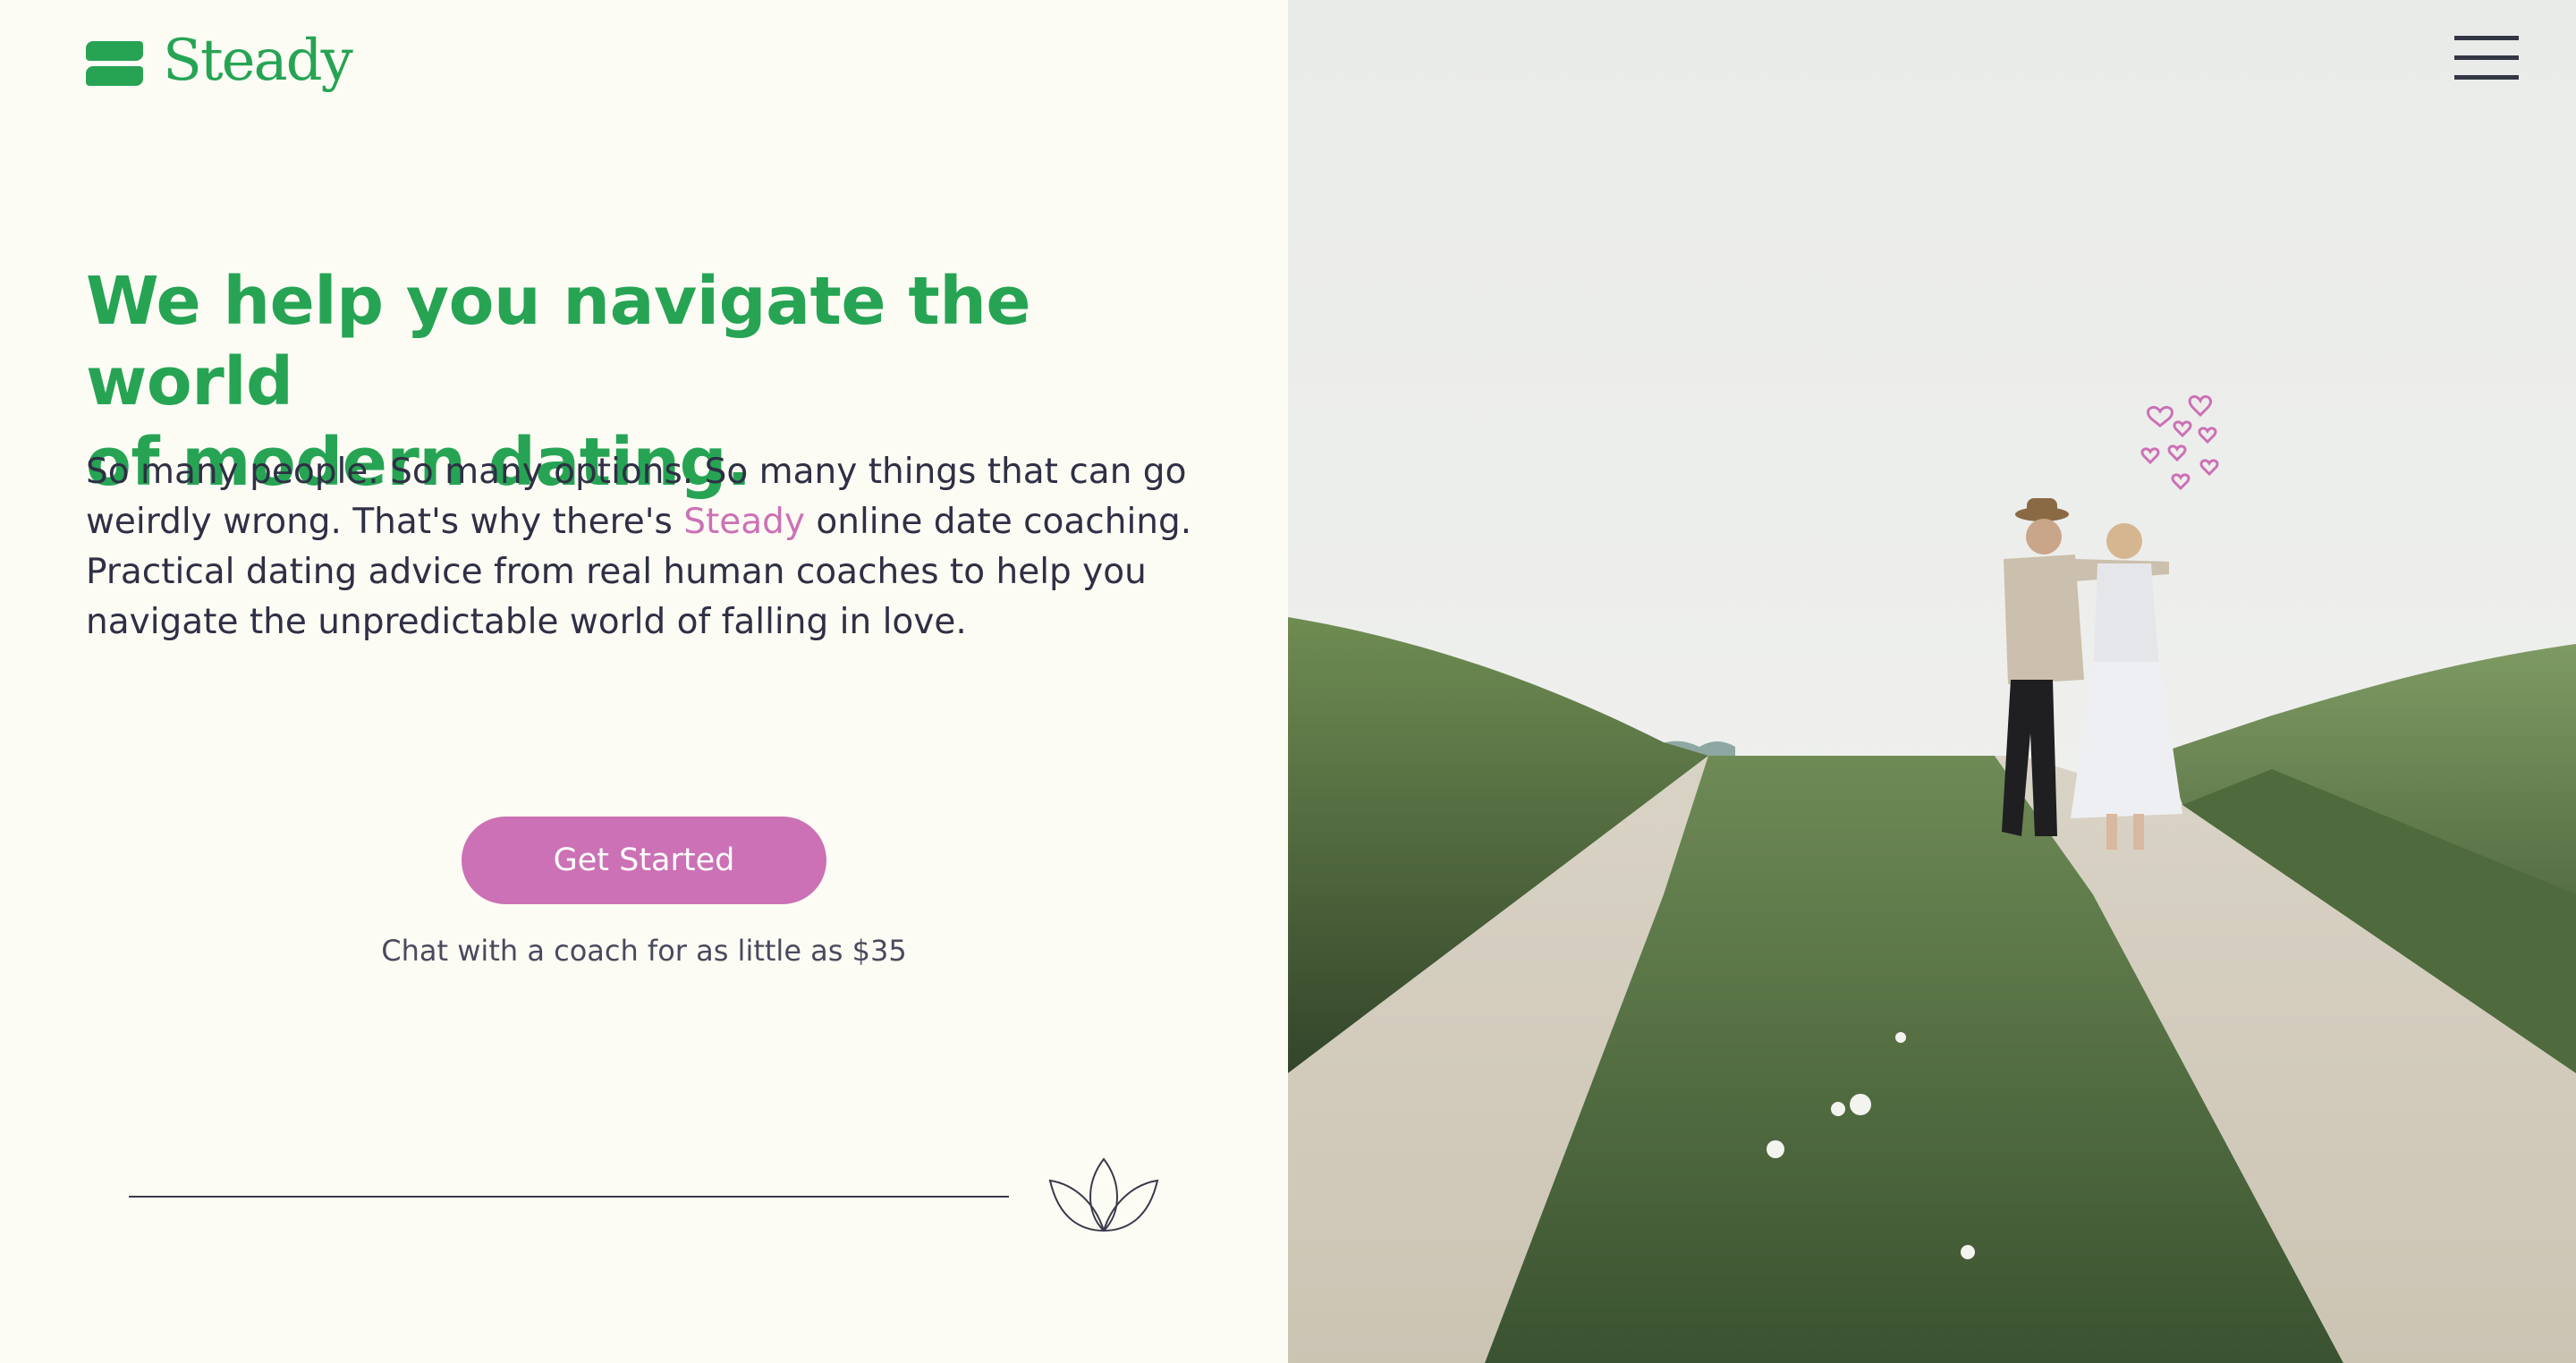 The width and height of the screenshot is (2576, 1363). What do you see at coordinates (644, 861) in the screenshot?
I see `get-started-button: Get Started` at bounding box center [644, 861].